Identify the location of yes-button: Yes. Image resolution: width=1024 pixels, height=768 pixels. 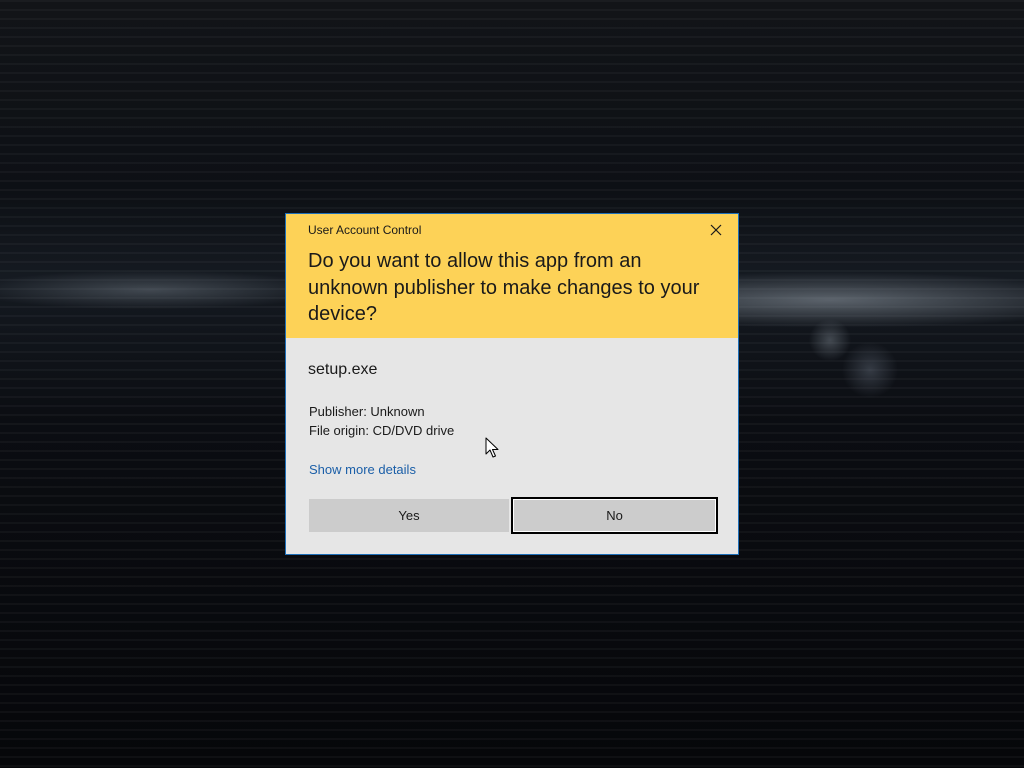
(409, 515).